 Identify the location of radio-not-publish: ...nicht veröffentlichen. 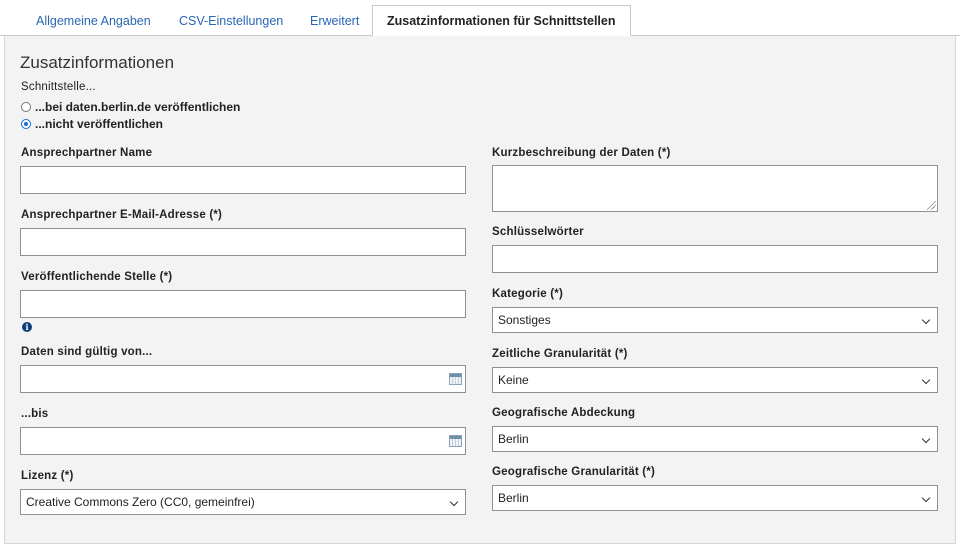
(92, 124).